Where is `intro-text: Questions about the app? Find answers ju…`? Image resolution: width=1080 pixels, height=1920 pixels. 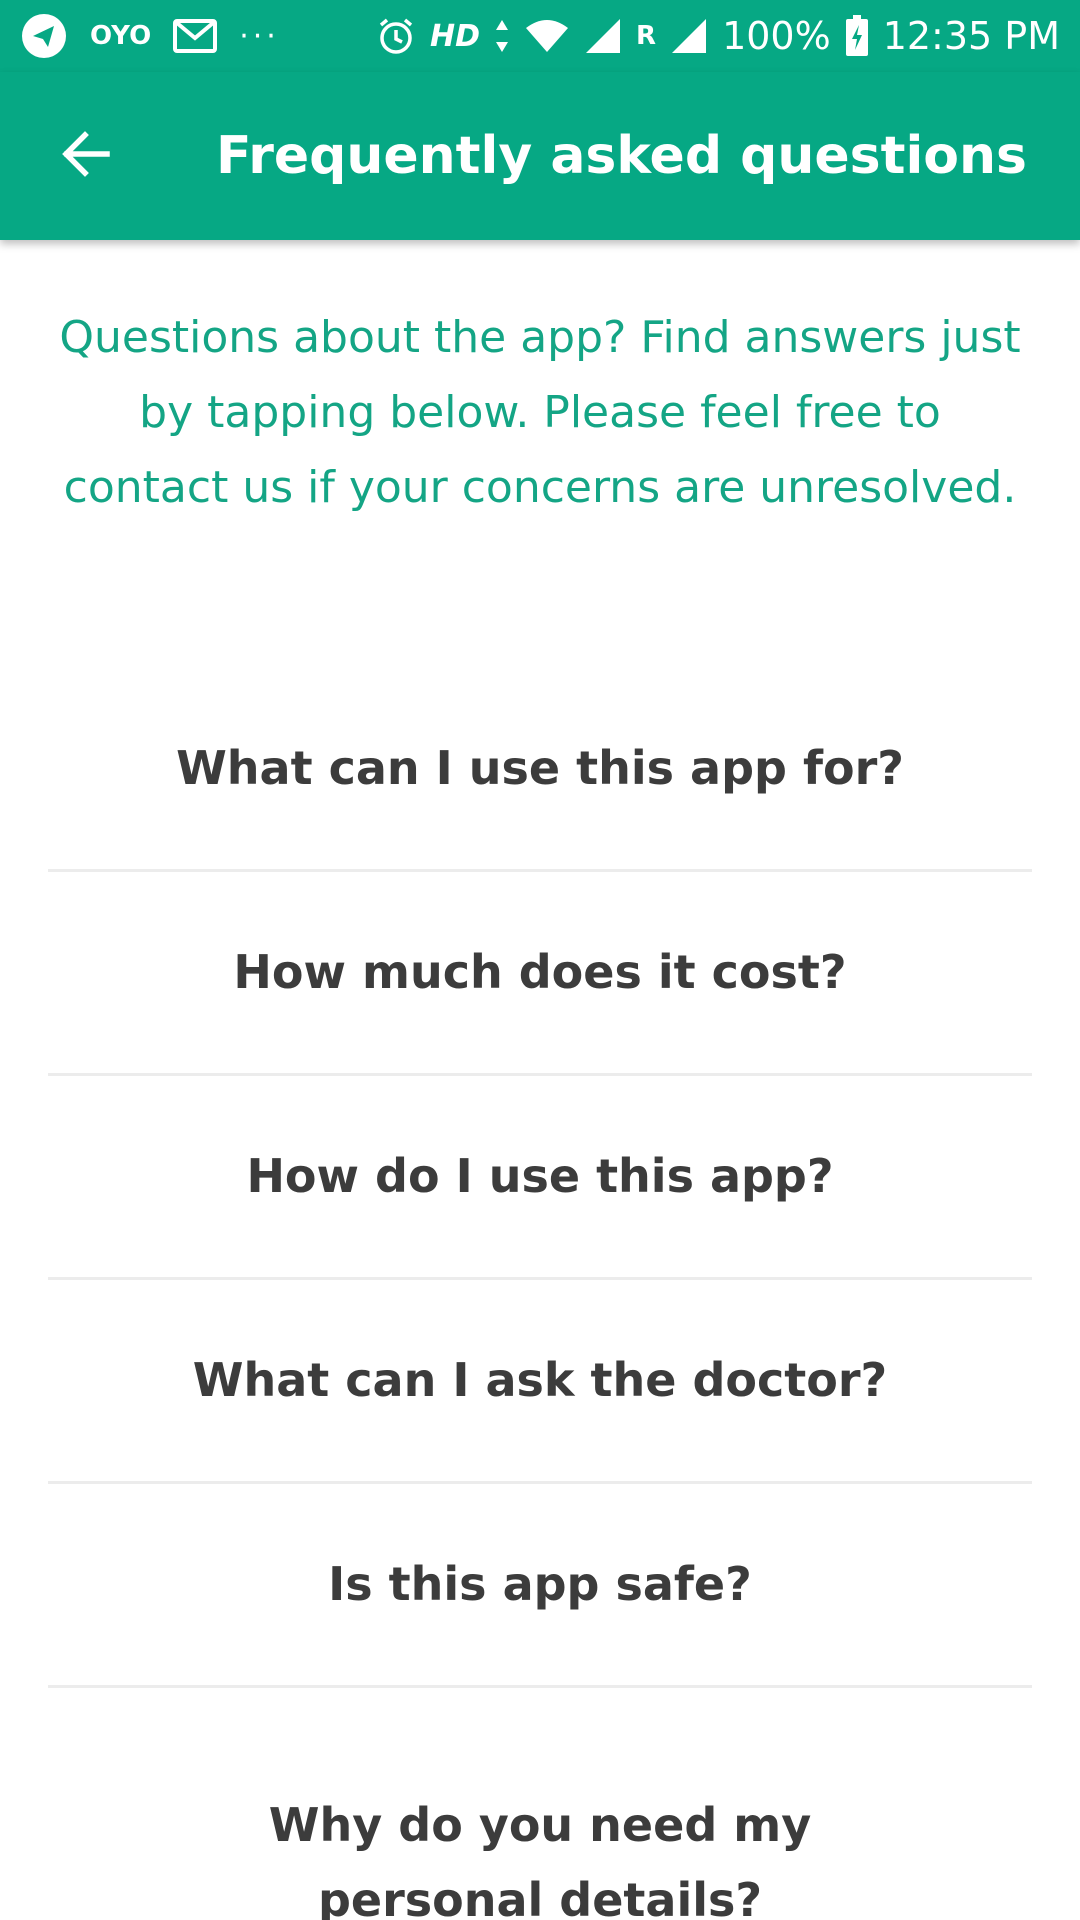
intro-text: Questions about the app? Find answers ju… is located at coordinates (540, 412).